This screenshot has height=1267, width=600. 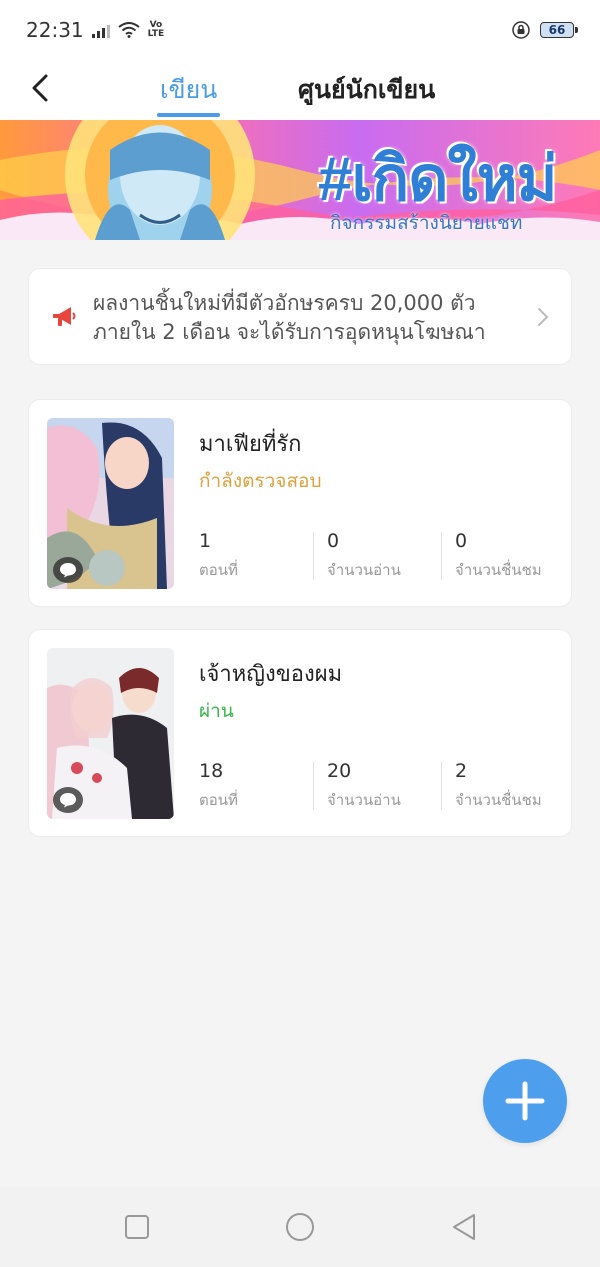 I want to click on back-nav-button, so click(x=464, y=1227).